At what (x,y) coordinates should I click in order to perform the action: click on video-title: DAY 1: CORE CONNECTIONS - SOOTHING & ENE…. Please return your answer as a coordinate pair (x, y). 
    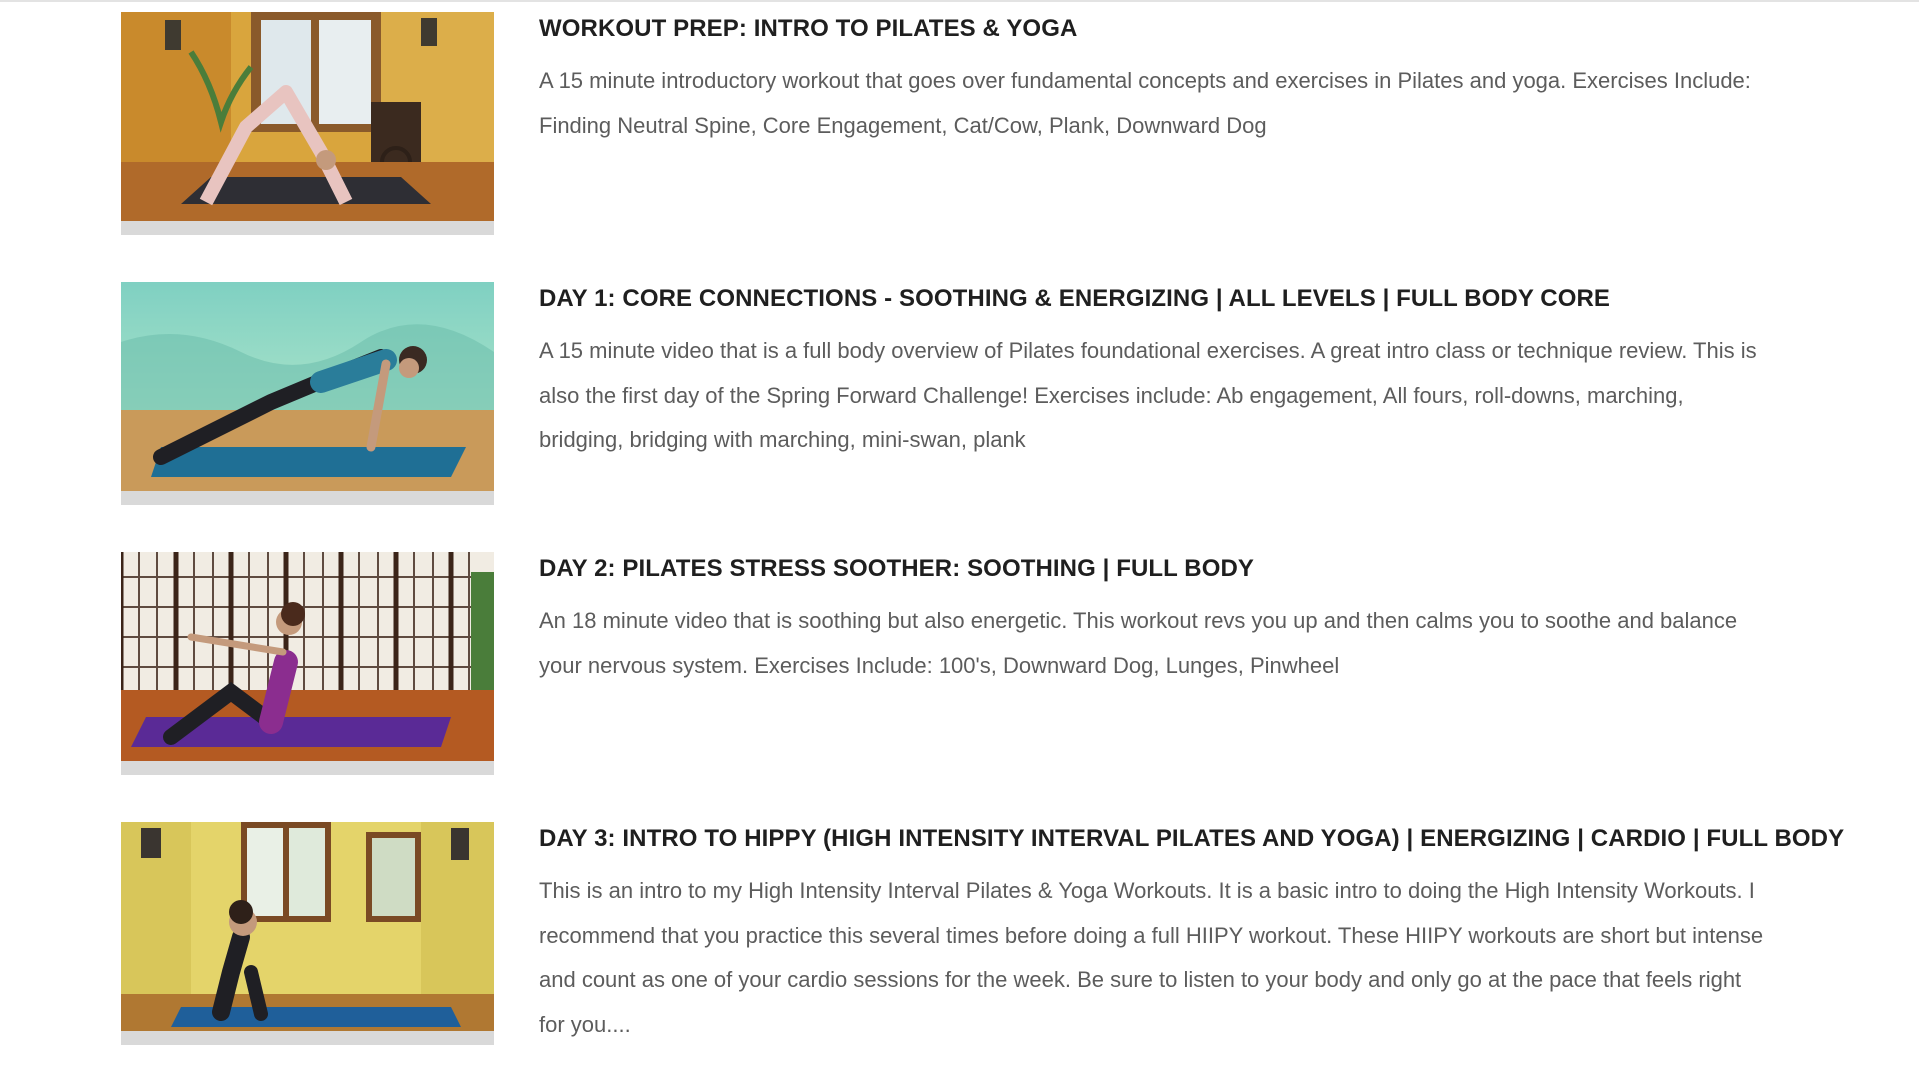
    Looking at the image, I should click on (1209, 298).